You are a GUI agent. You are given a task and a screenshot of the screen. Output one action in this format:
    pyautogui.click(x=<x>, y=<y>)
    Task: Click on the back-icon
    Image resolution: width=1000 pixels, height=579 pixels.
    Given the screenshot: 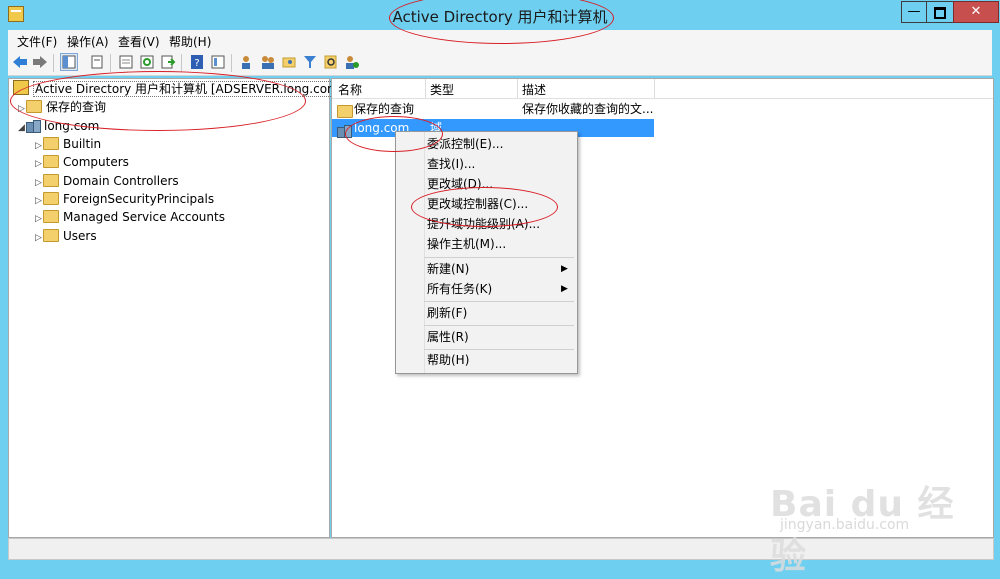 What is the action you would take?
    pyautogui.click(x=20, y=62)
    